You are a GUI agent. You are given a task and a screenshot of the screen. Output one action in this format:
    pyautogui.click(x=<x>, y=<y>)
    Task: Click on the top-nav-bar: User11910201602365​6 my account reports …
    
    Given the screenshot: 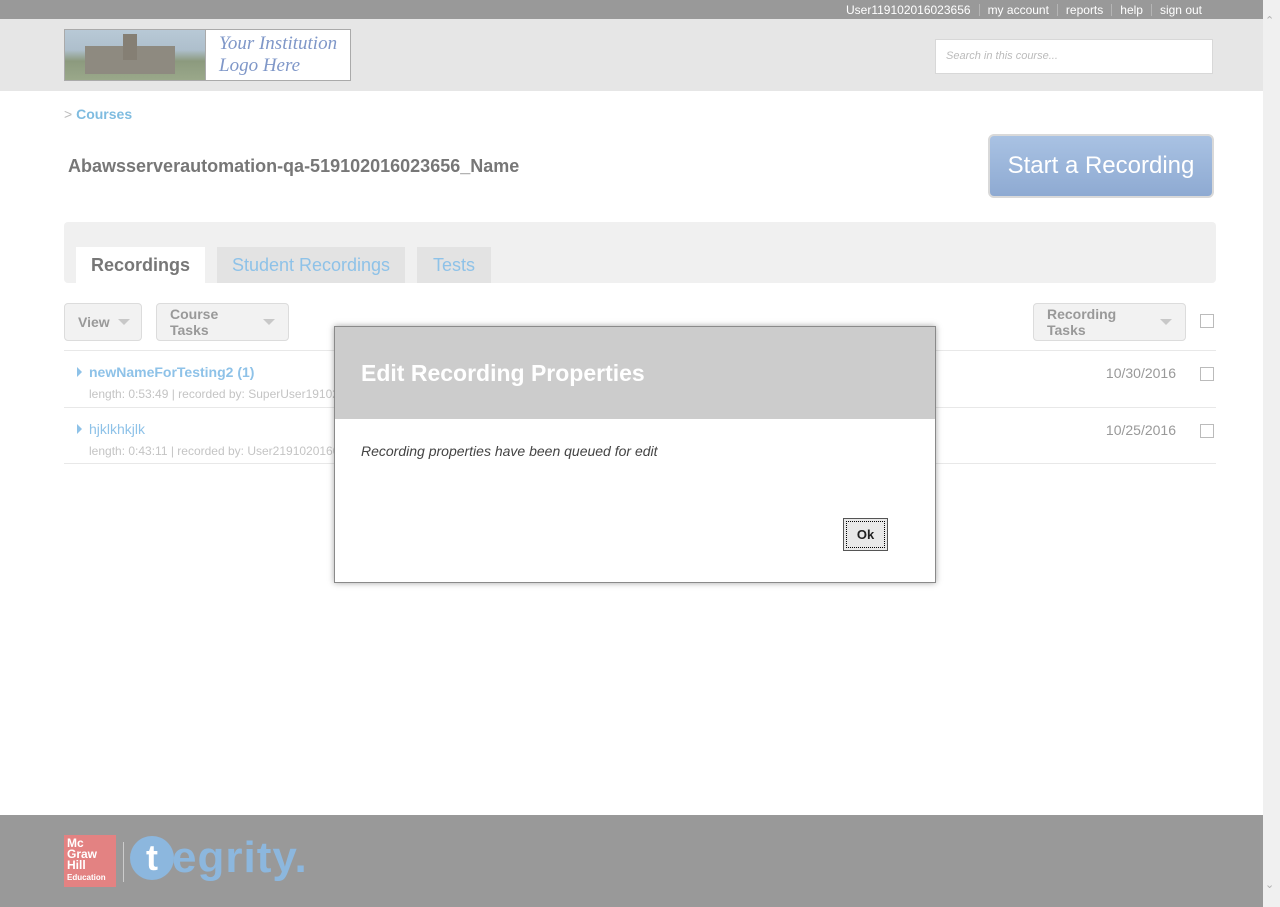 What is the action you would take?
    pyautogui.click(x=631, y=9)
    